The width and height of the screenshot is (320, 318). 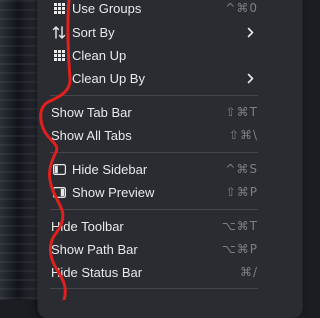 What do you see at coordinates (241, 112) in the screenshot?
I see `keyboard-shortcut: ⇧⌘T` at bounding box center [241, 112].